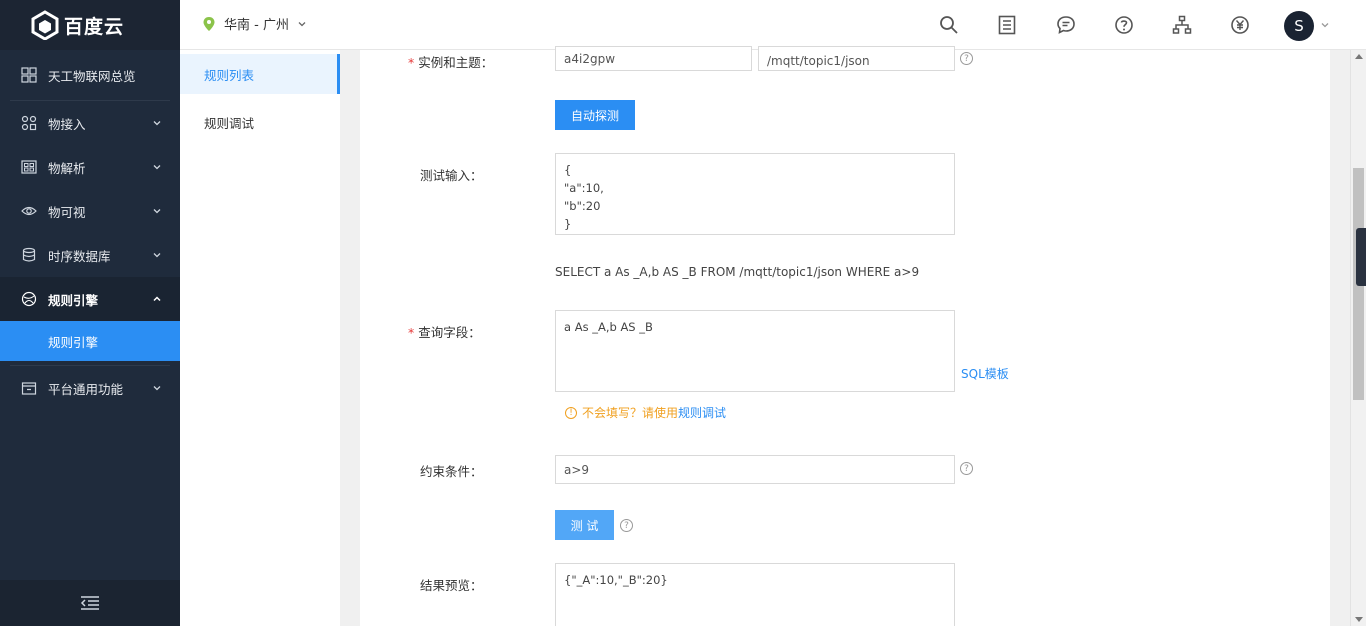  I want to click on sidebar-item-tsdb: 时序数据库, so click(90, 255).